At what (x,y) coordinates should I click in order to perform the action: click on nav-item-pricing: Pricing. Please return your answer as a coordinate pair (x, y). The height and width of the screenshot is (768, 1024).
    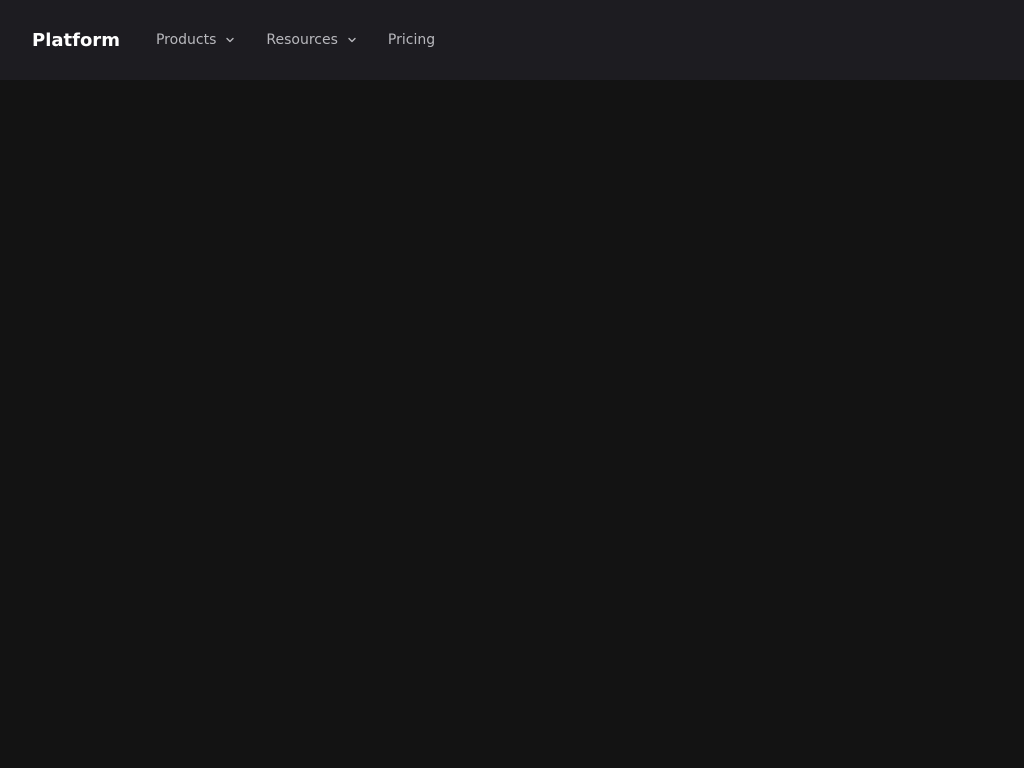
    Looking at the image, I should click on (411, 40).